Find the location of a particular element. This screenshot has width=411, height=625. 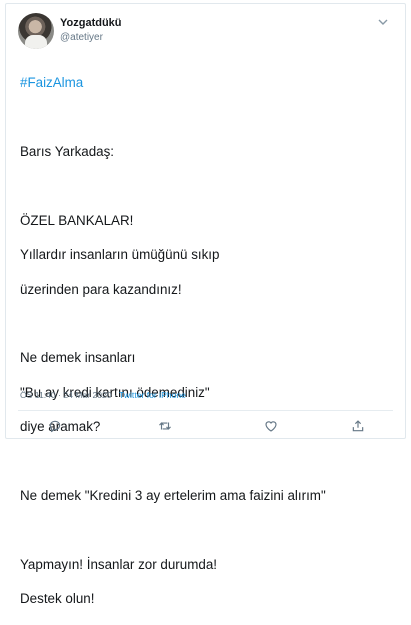

tweet-source: Twitter for iPhone is located at coordinates (152, 395).